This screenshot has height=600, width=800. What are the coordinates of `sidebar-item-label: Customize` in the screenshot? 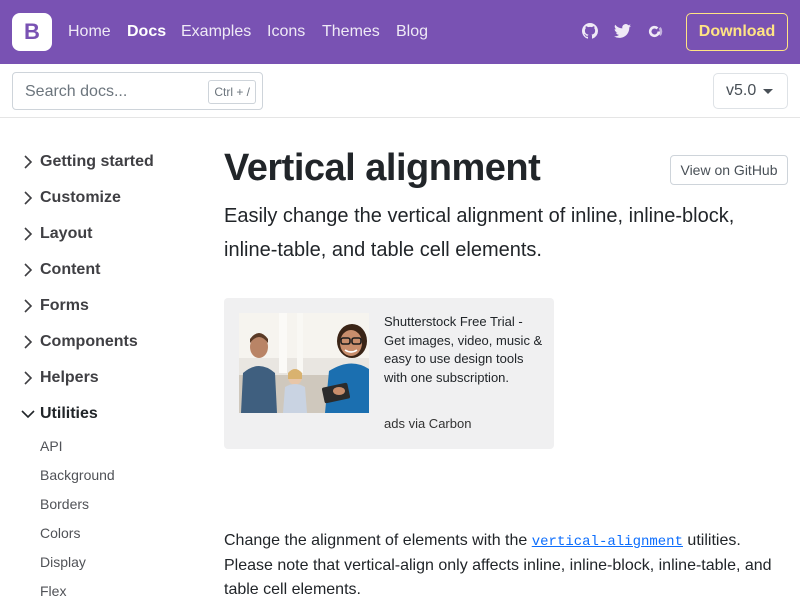 It's located at (80, 197).